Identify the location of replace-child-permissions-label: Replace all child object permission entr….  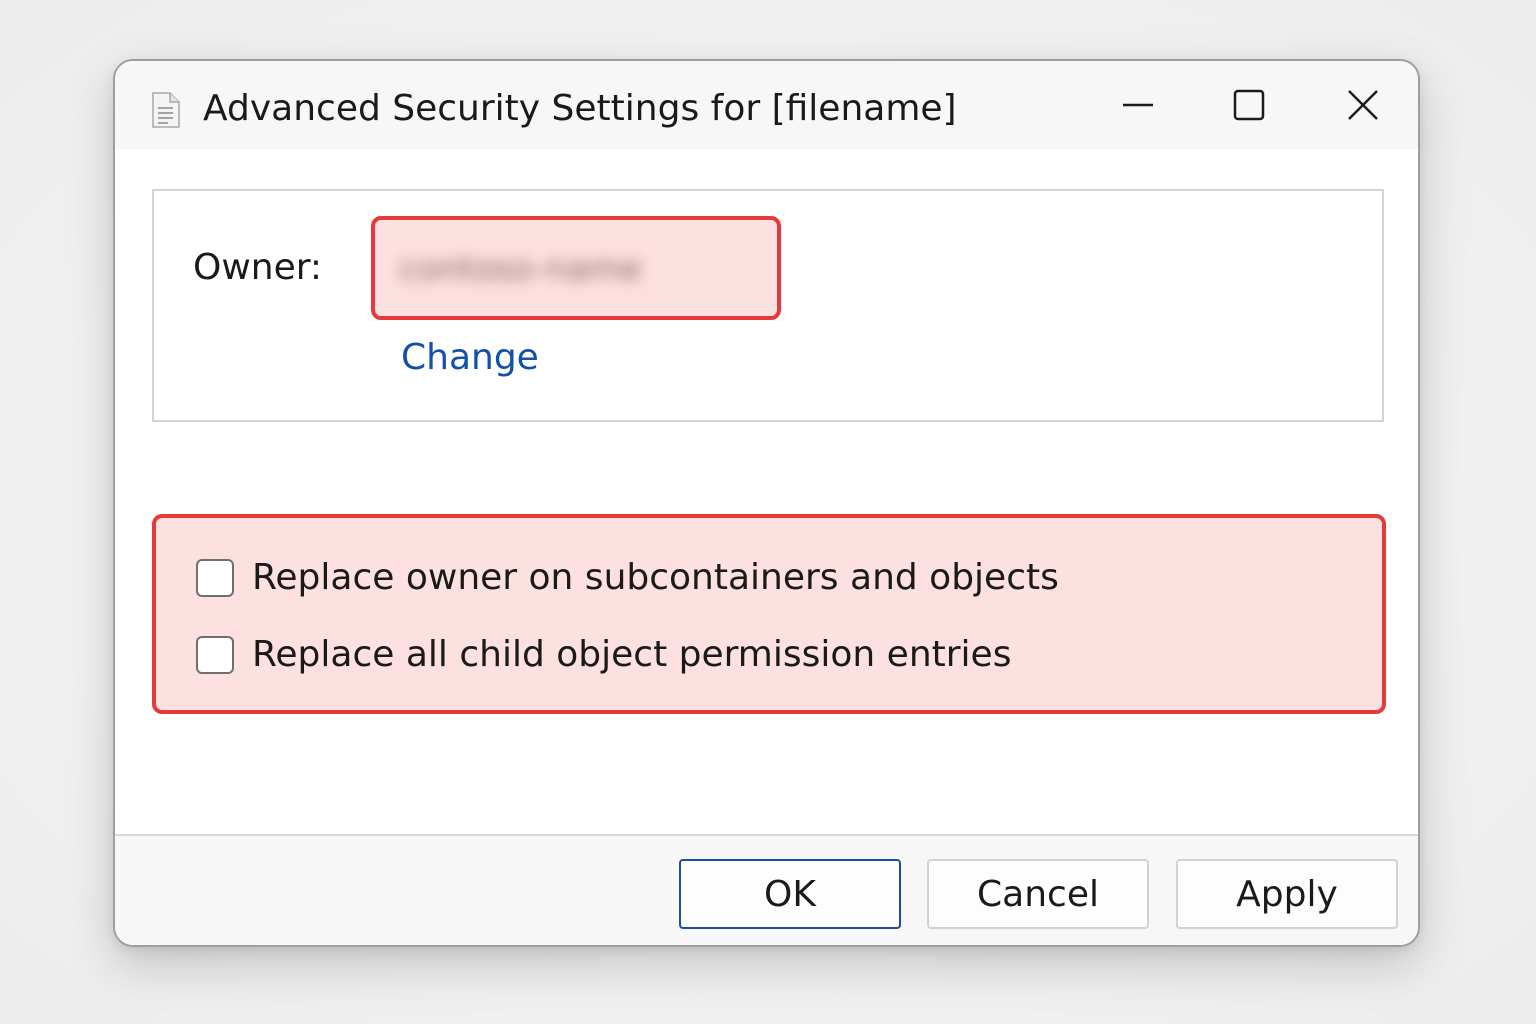
(631, 655).